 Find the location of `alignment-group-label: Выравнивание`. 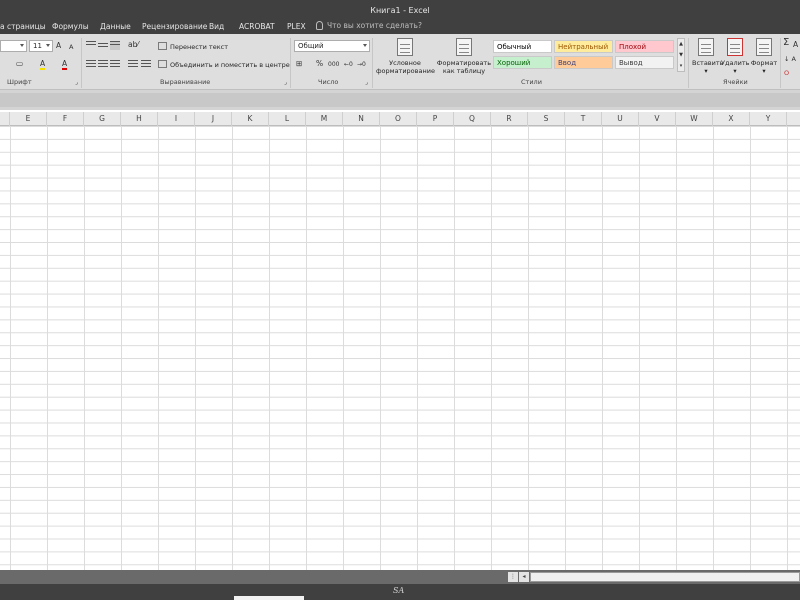

alignment-group-label: Выравнивание is located at coordinates (185, 82).